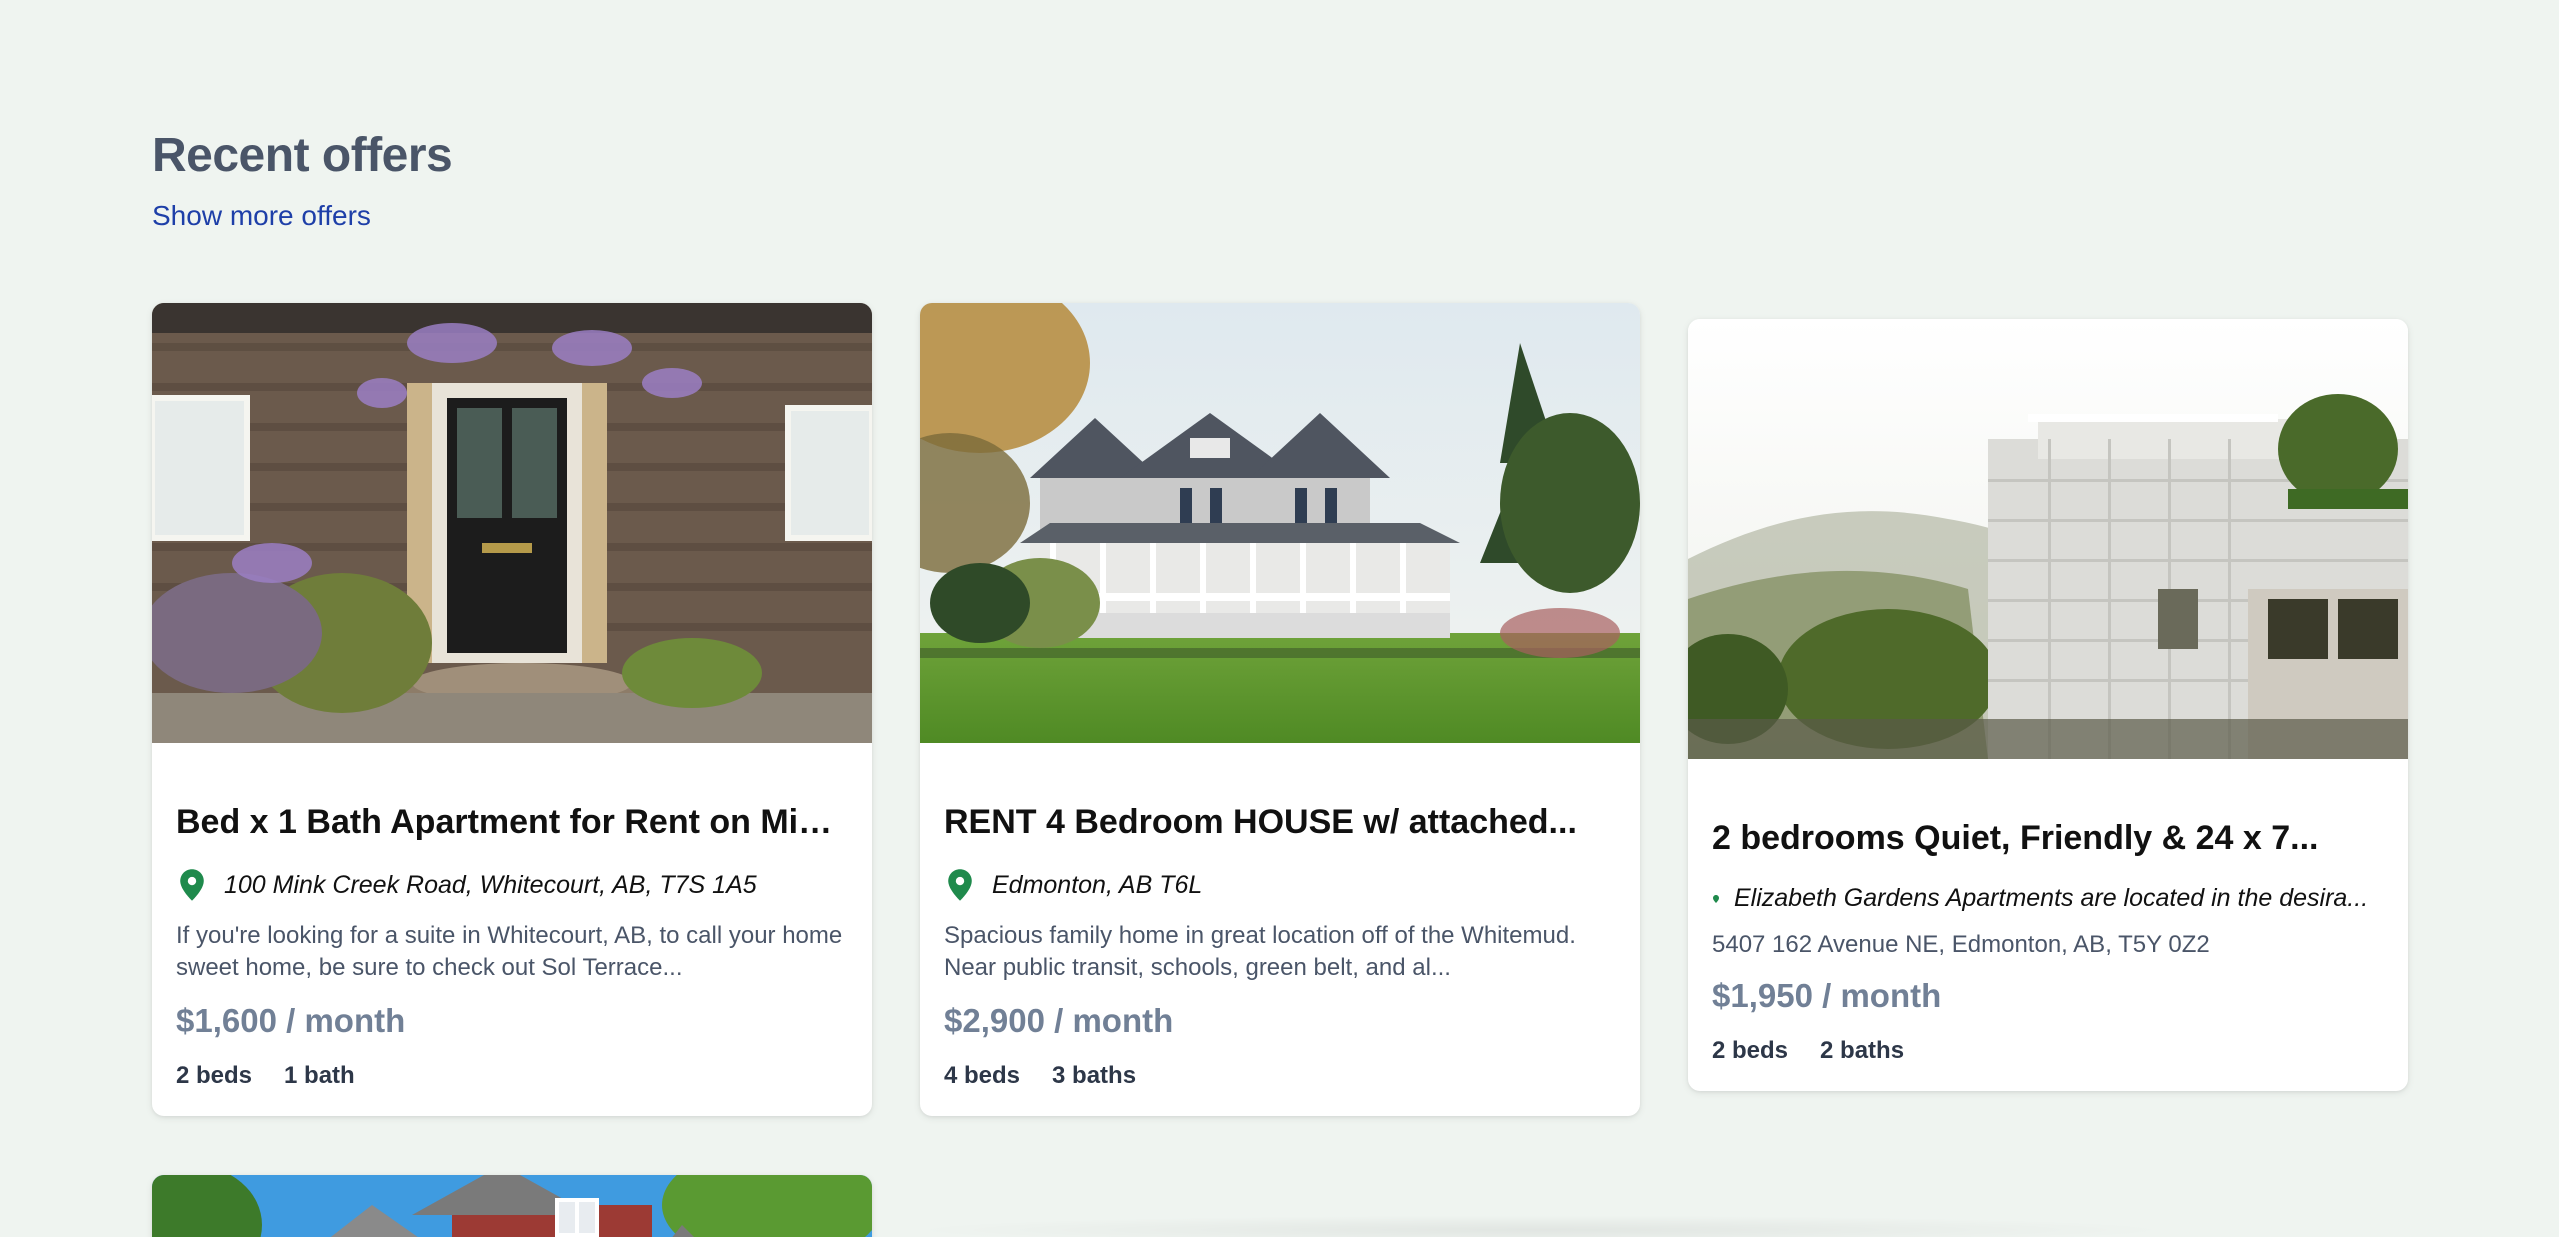 This screenshot has height=1237, width=2559. I want to click on offer-image-white-house, so click(1280, 523).